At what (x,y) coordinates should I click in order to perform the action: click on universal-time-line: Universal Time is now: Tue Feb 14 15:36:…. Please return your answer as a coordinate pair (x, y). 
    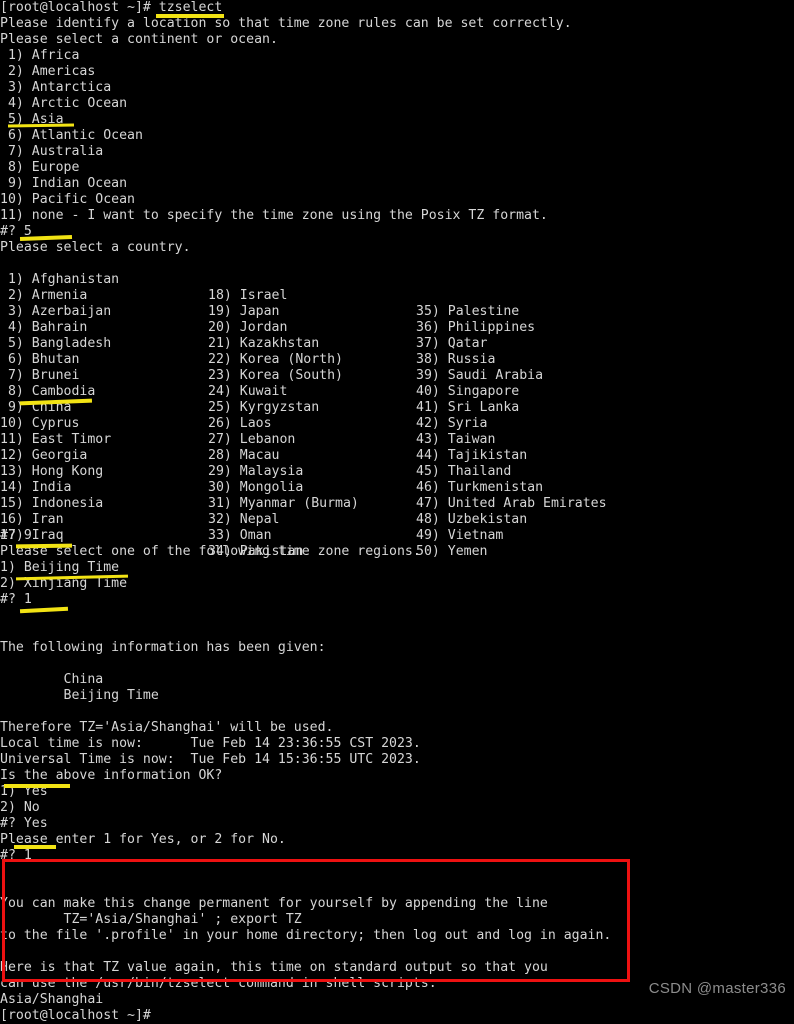
    Looking at the image, I should click on (210, 759).